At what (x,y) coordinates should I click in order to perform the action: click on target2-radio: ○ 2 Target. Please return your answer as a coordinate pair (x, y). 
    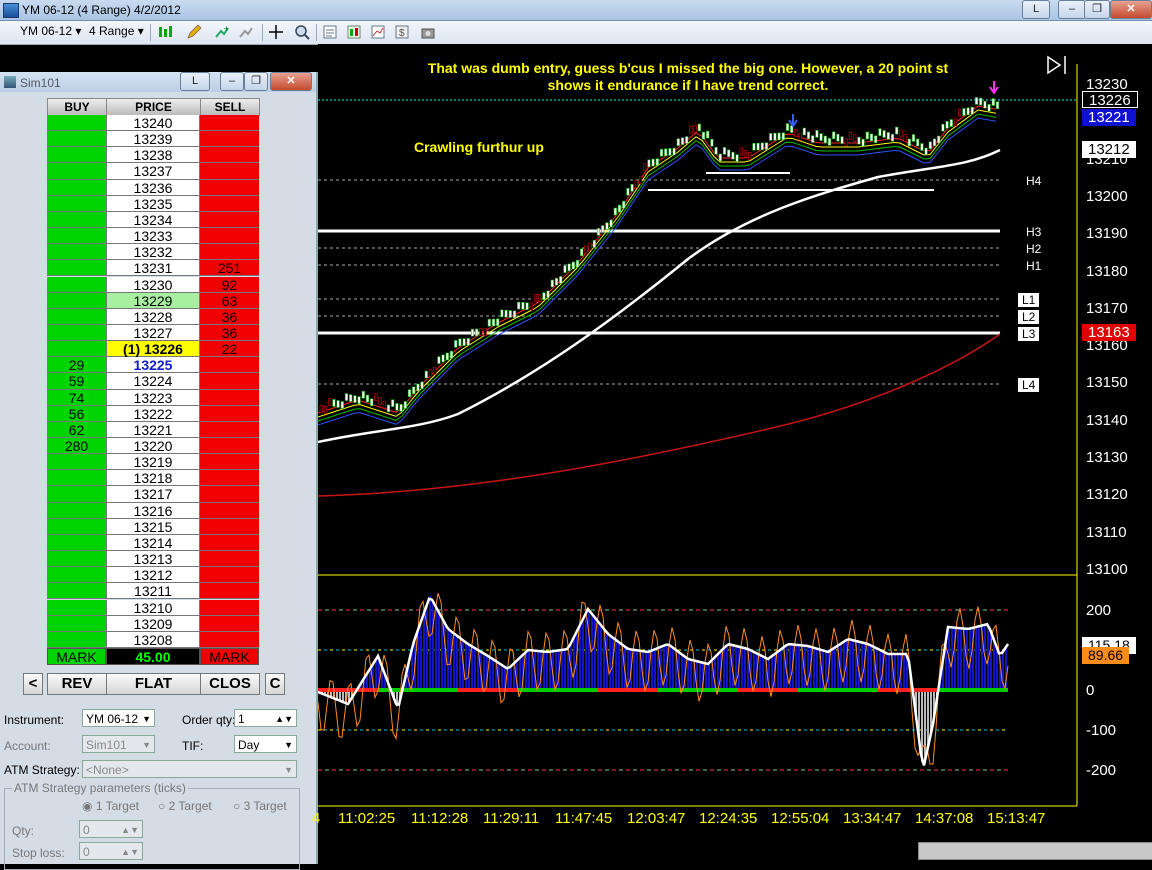
    Looking at the image, I should click on (185, 806).